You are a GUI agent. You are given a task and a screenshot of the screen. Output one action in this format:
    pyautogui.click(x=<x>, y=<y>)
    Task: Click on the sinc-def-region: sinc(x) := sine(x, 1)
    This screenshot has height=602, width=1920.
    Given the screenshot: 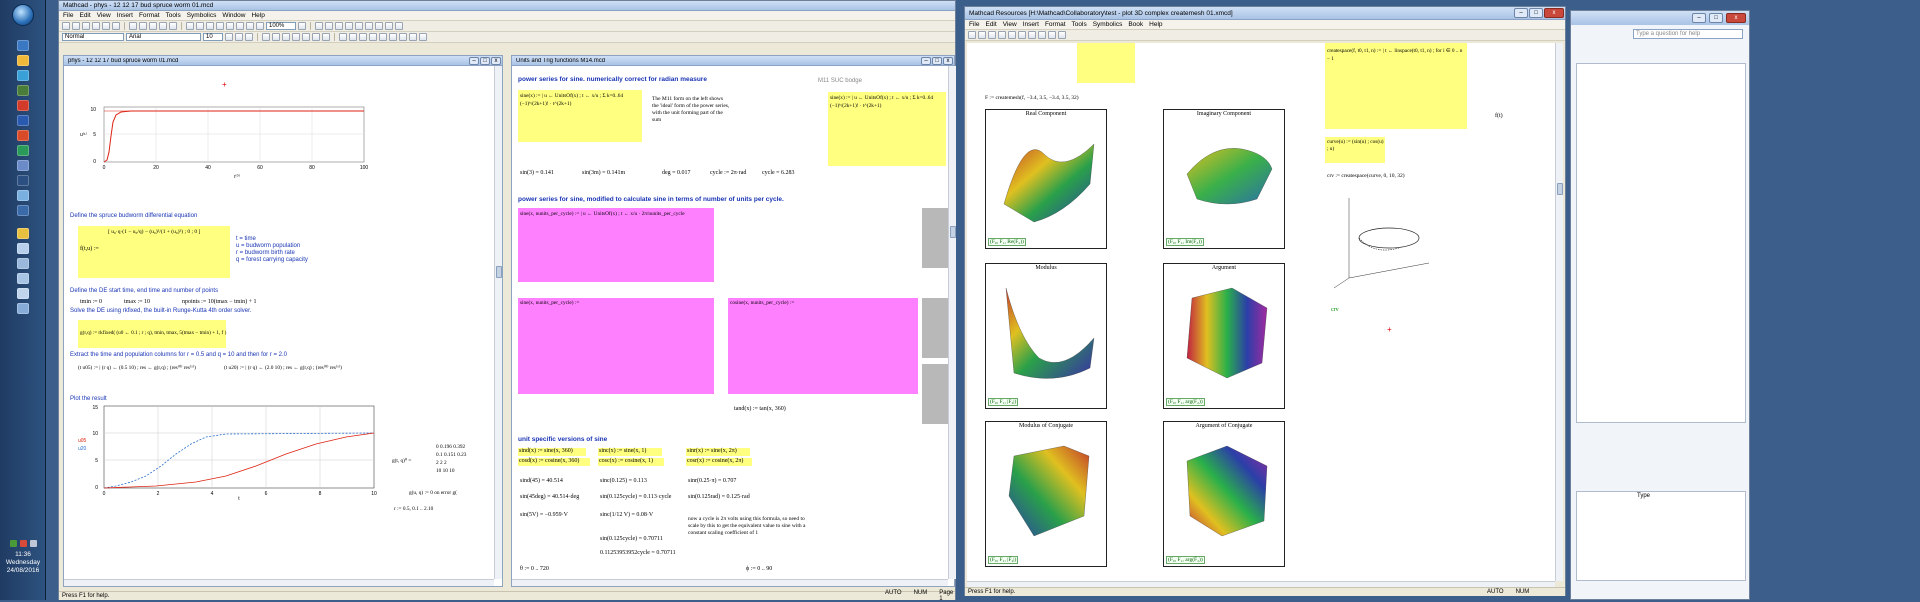 What is the action you would take?
    pyautogui.click(x=630, y=452)
    